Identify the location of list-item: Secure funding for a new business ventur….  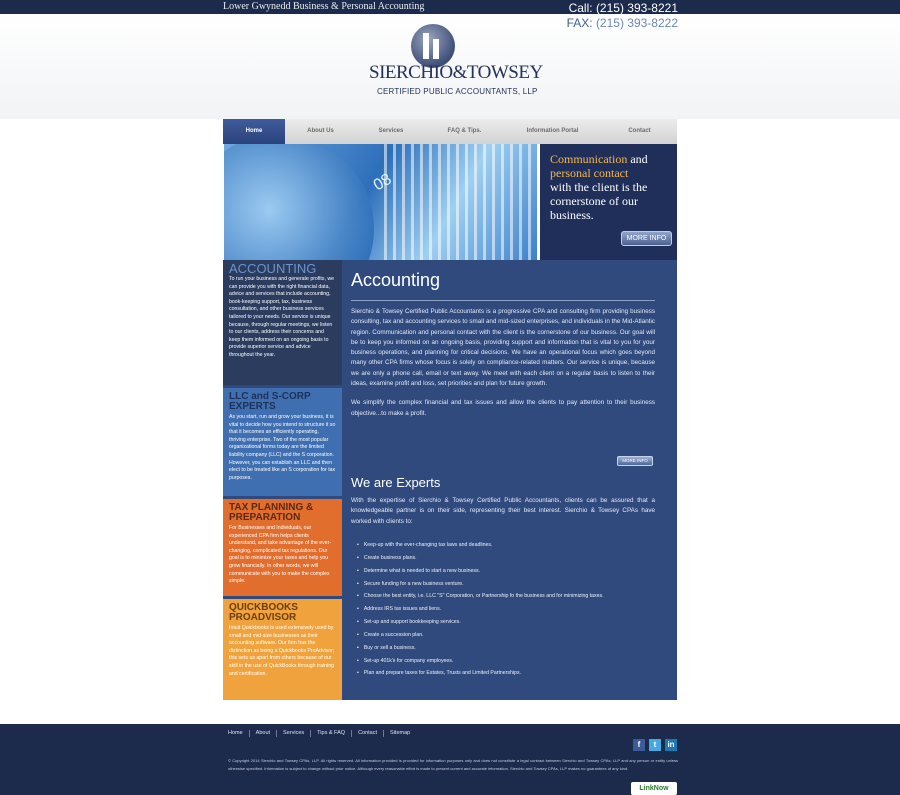
(480, 584).